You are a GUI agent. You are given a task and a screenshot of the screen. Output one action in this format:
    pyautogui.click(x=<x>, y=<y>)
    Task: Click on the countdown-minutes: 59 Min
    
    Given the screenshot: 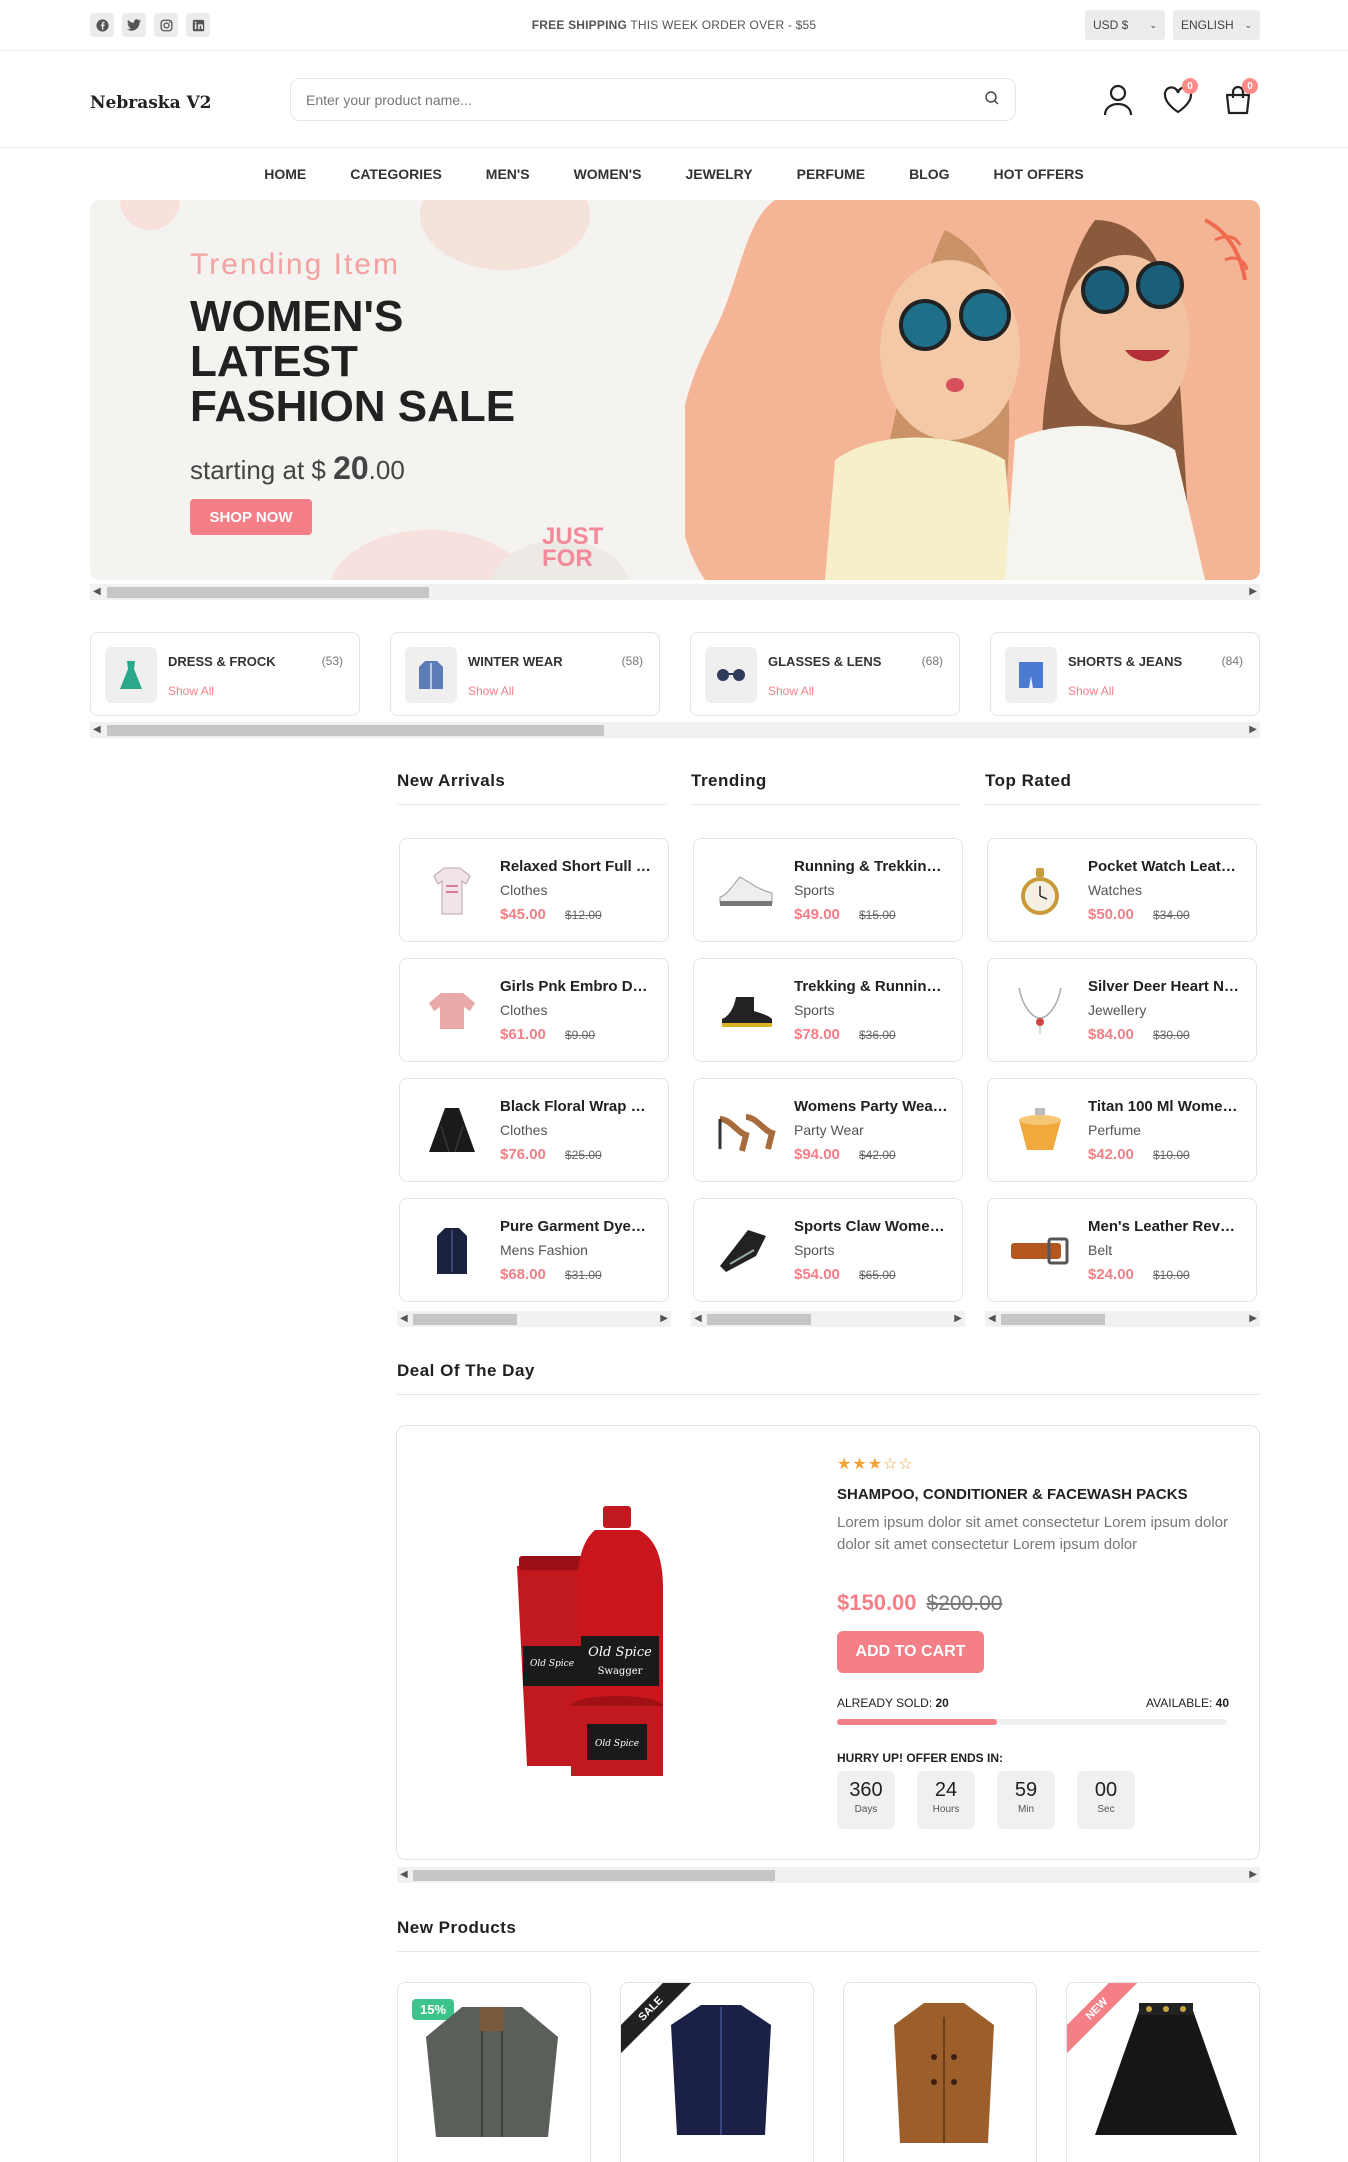 What is the action you would take?
    pyautogui.click(x=1026, y=1800)
    